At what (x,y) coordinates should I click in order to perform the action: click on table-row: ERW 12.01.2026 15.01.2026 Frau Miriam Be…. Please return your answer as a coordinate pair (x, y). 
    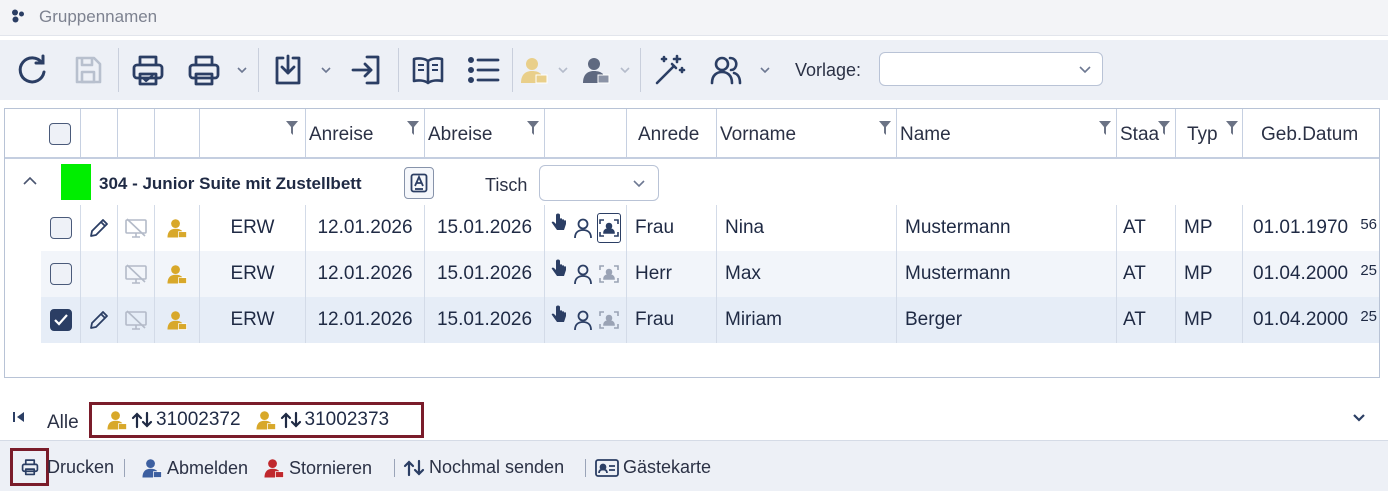
    Looking at the image, I should click on (710, 320).